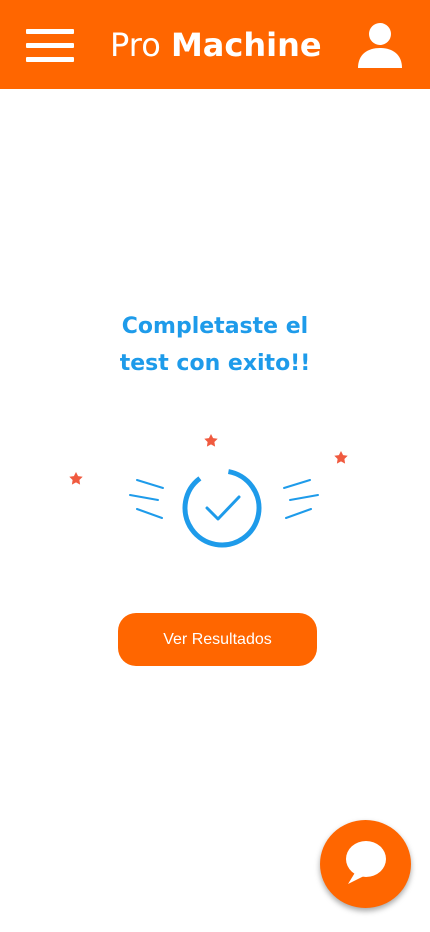 The width and height of the screenshot is (430, 932). What do you see at coordinates (135, 45) in the screenshot?
I see `app-title-light: Pro` at bounding box center [135, 45].